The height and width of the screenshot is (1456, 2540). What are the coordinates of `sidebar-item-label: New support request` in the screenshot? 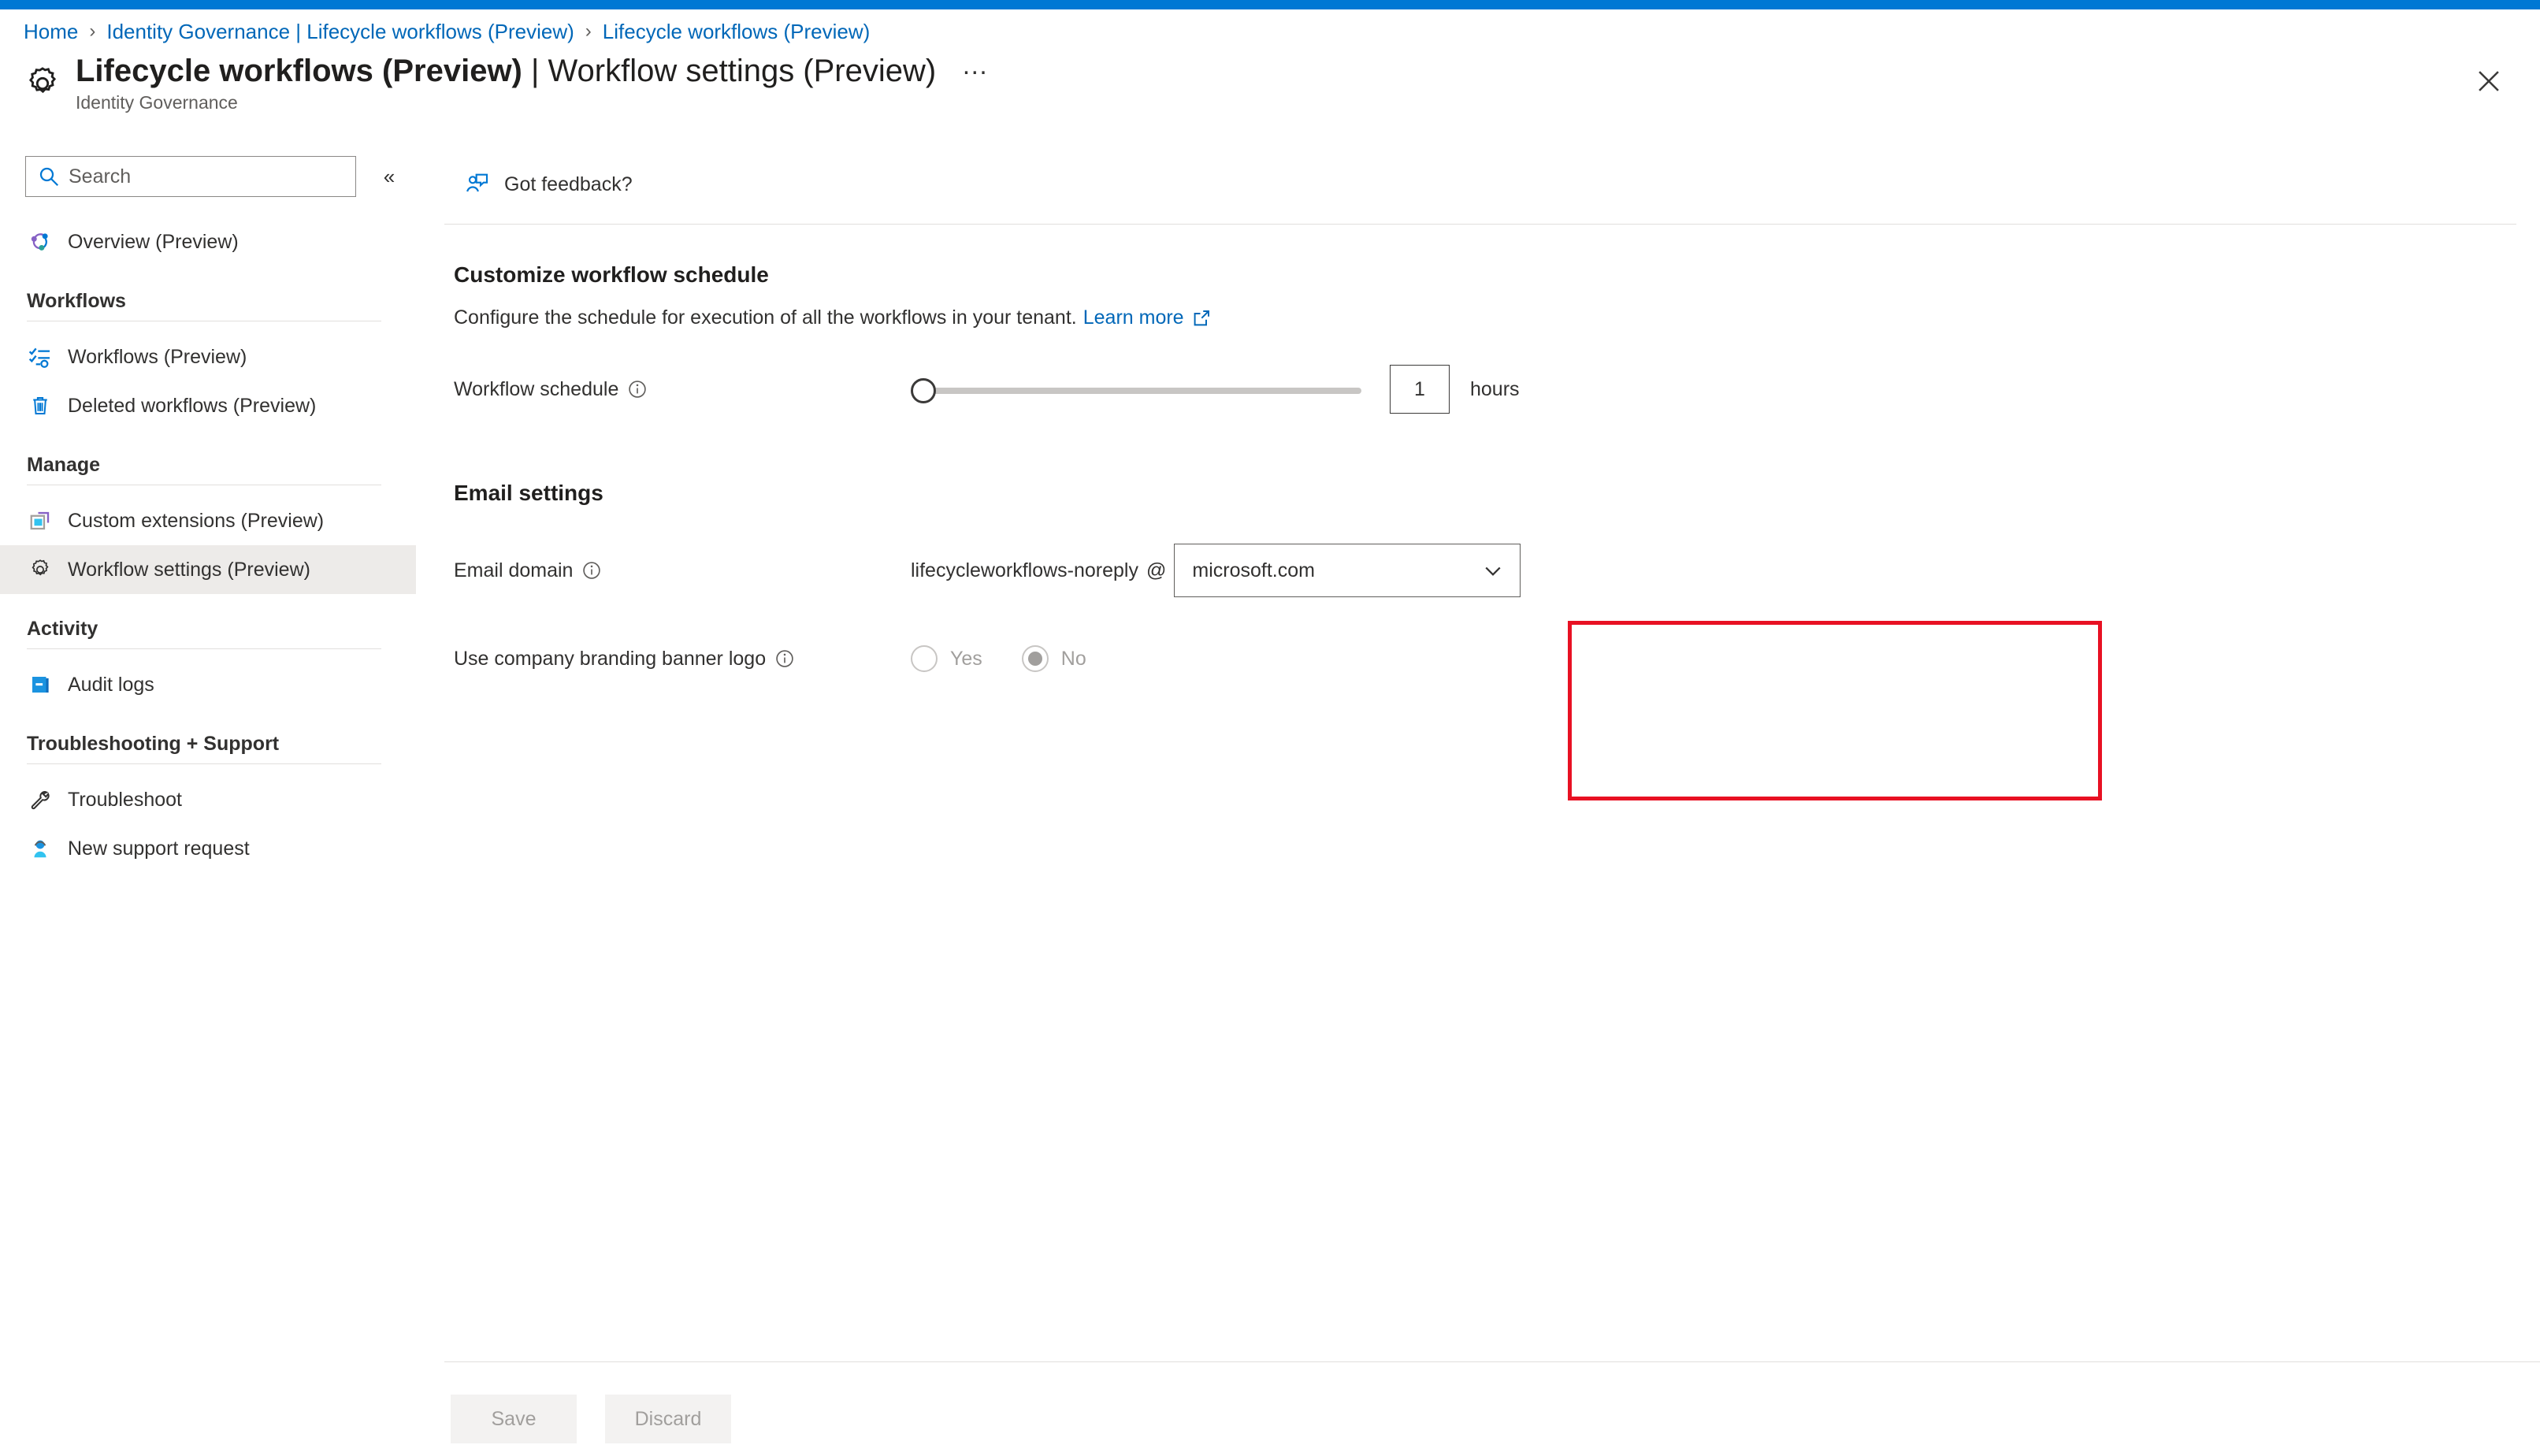 It's located at (159, 848).